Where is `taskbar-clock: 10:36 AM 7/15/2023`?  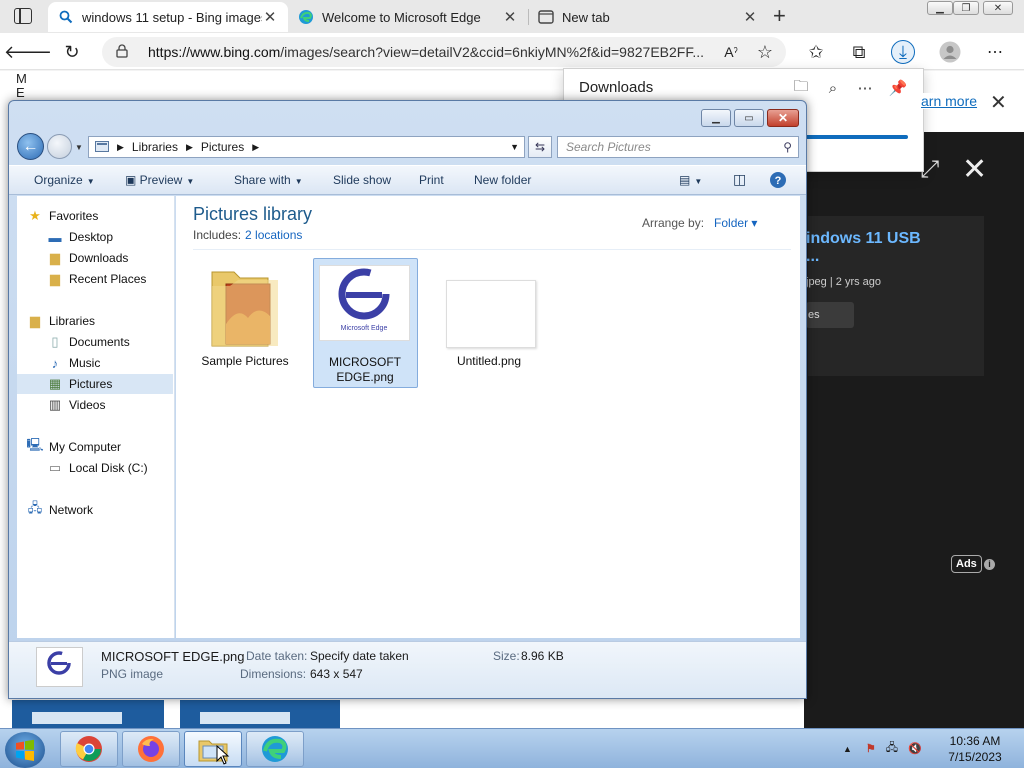 taskbar-clock: 10:36 AM 7/15/2023 is located at coordinates (975, 749).